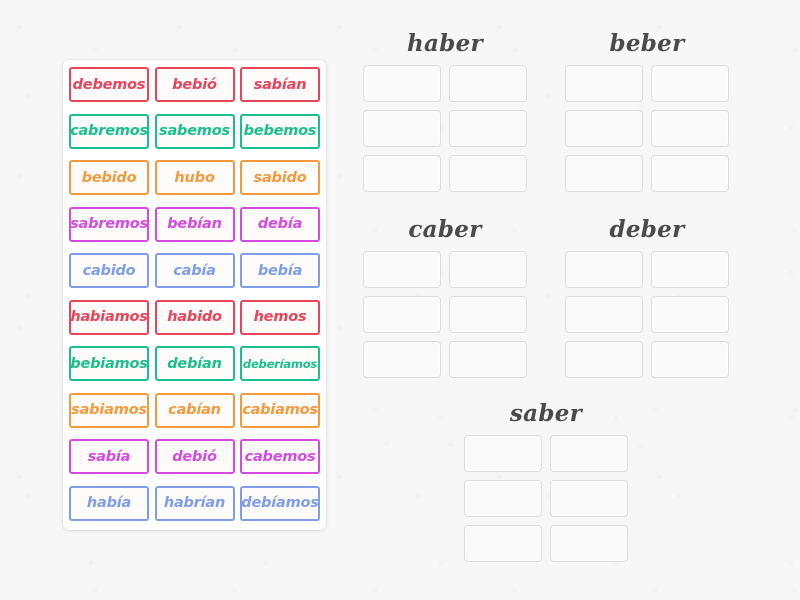  I want to click on word-tile: debió, so click(194, 457).